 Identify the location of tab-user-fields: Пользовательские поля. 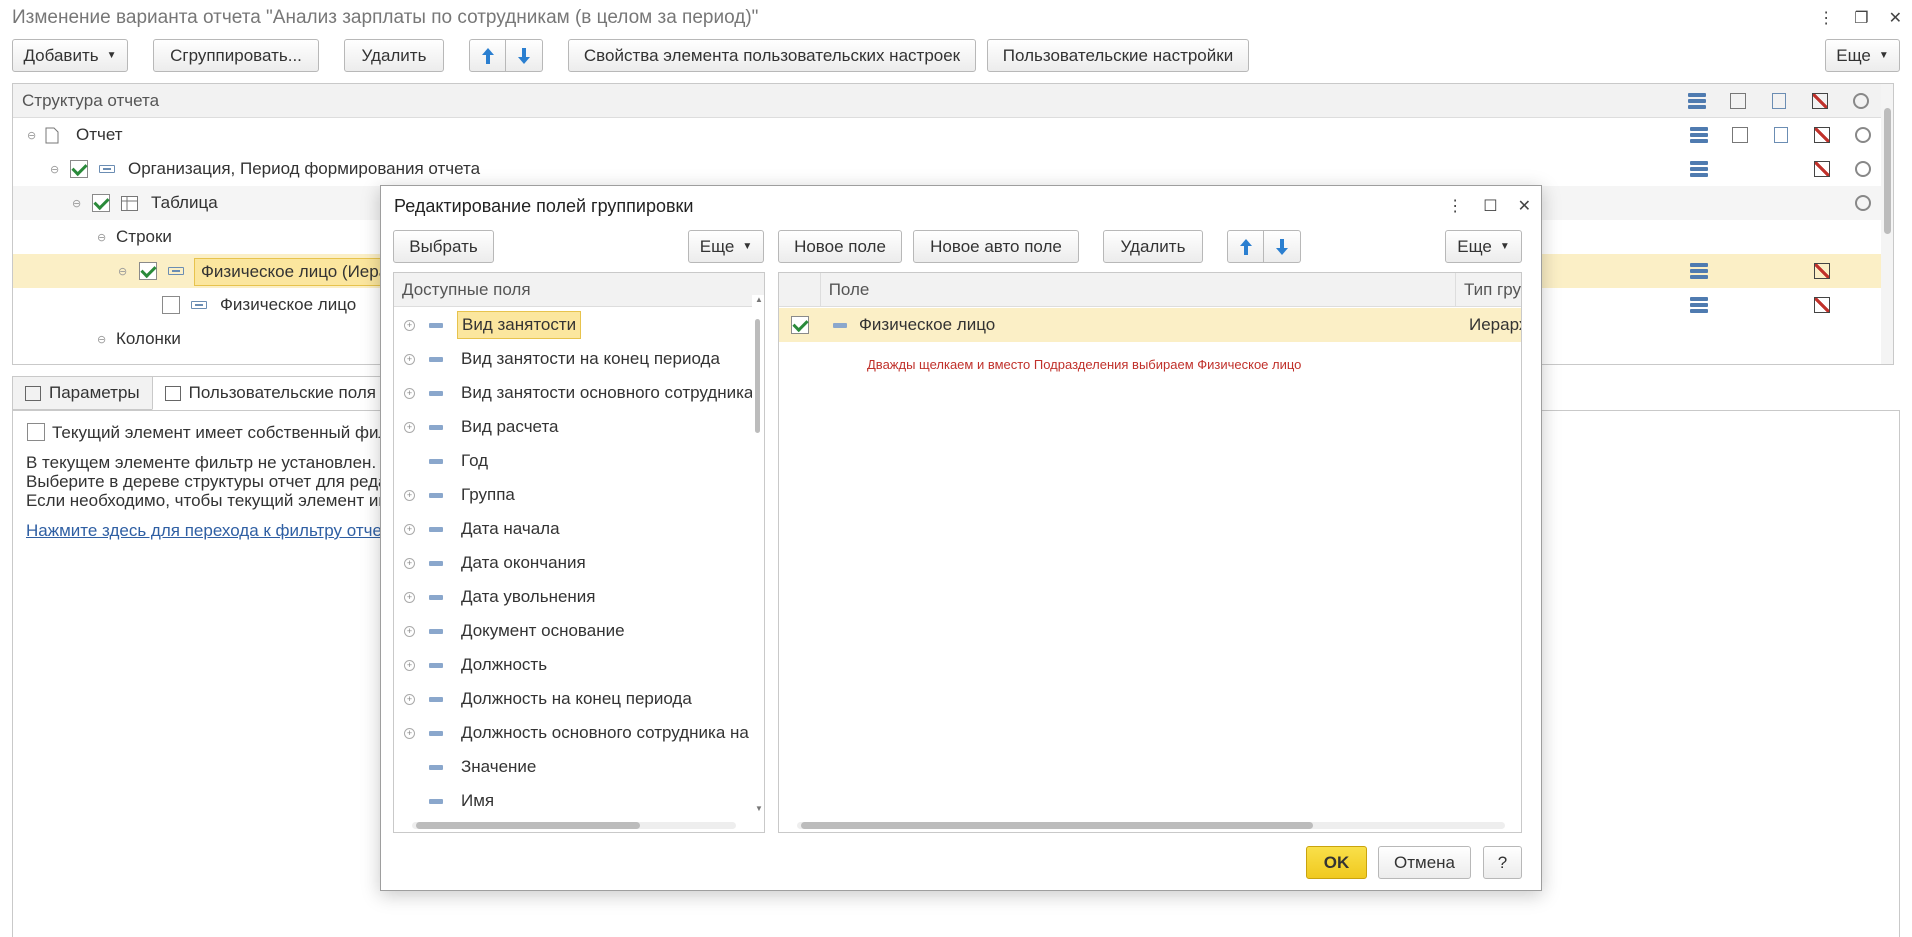
(270, 393).